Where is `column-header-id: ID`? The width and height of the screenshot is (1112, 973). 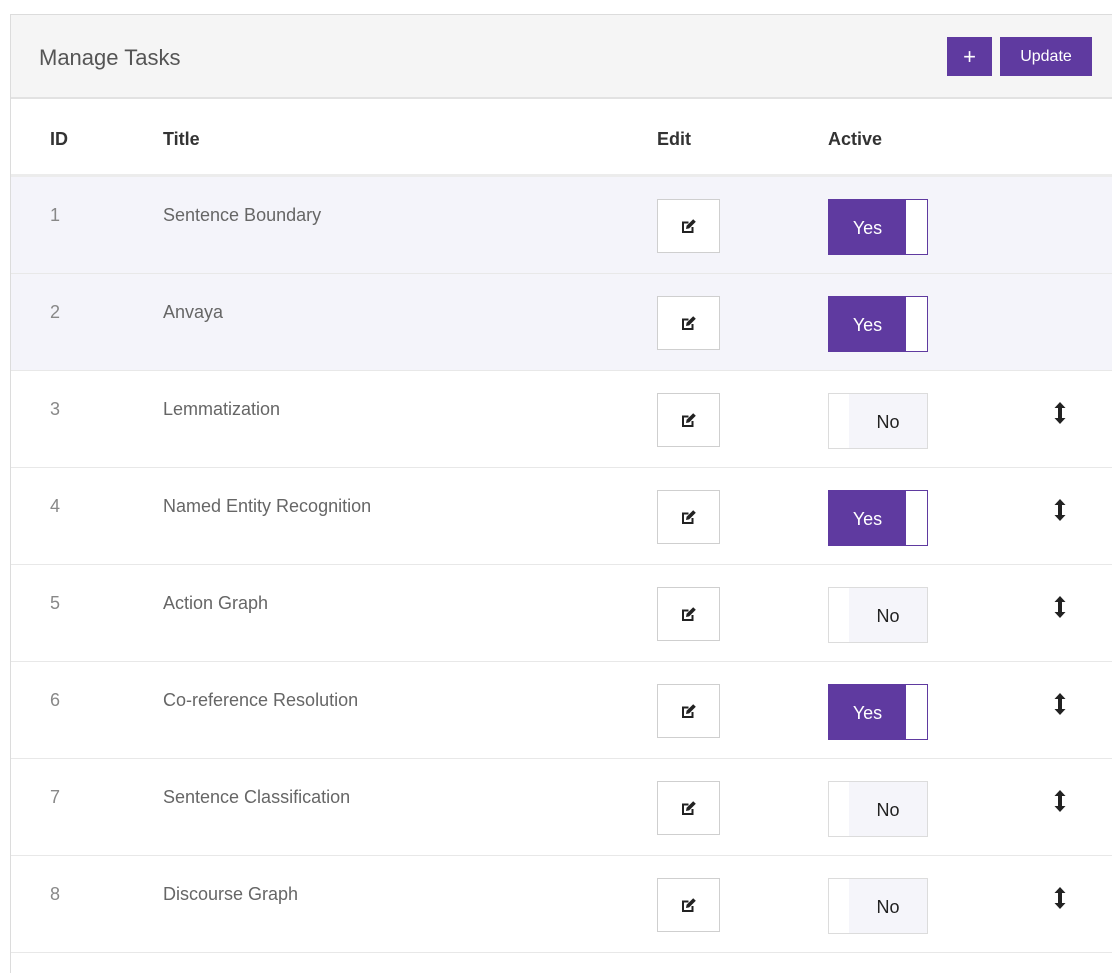
column-header-id: ID is located at coordinates (59, 139).